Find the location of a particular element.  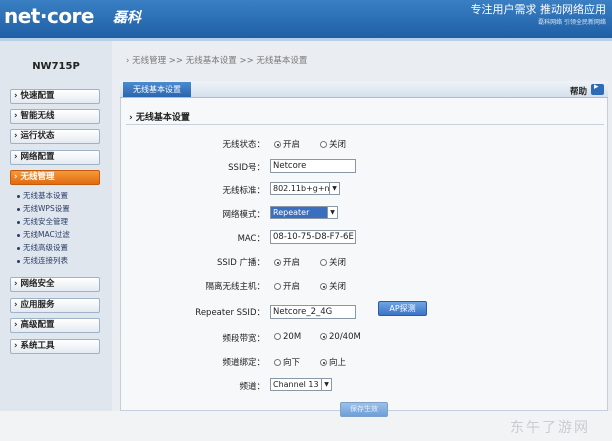

sidebar-item-quick-setup: › 快速配置 is located at coordinates (55, 96).